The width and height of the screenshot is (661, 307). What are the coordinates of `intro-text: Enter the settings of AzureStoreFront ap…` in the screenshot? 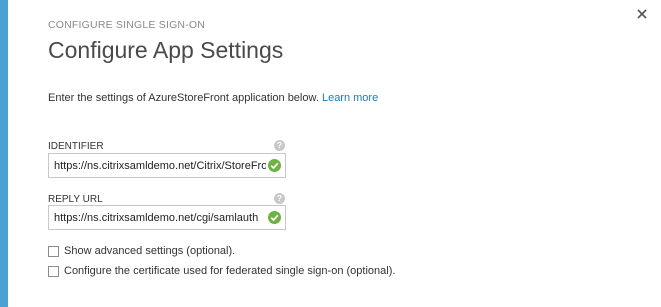 It's located at (213, 98).